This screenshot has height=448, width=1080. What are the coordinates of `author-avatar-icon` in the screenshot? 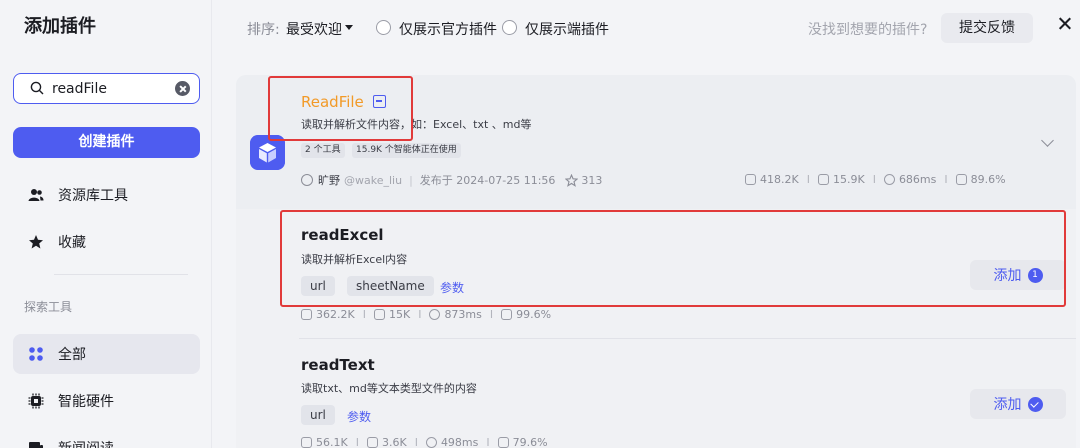 It's located at (307, 180).